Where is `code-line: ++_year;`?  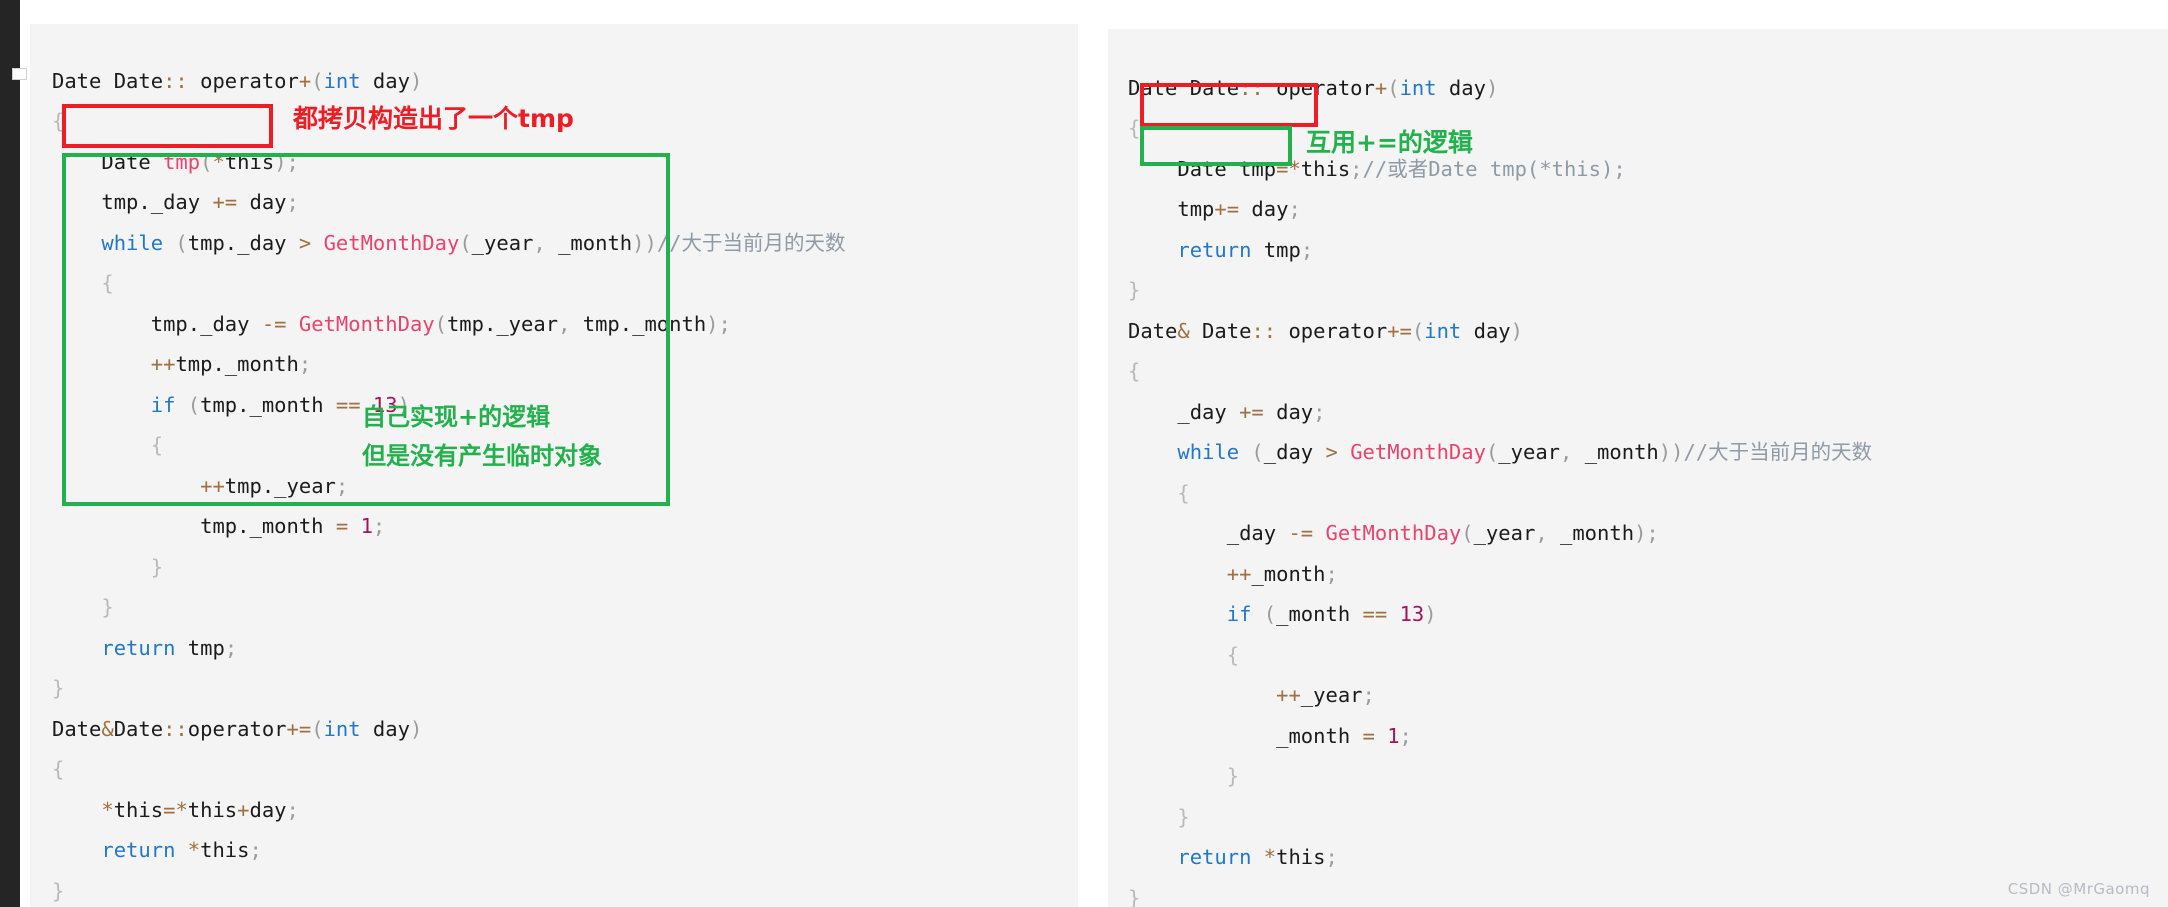 code-line: ++_year; is located at coordinates (1500, 695).